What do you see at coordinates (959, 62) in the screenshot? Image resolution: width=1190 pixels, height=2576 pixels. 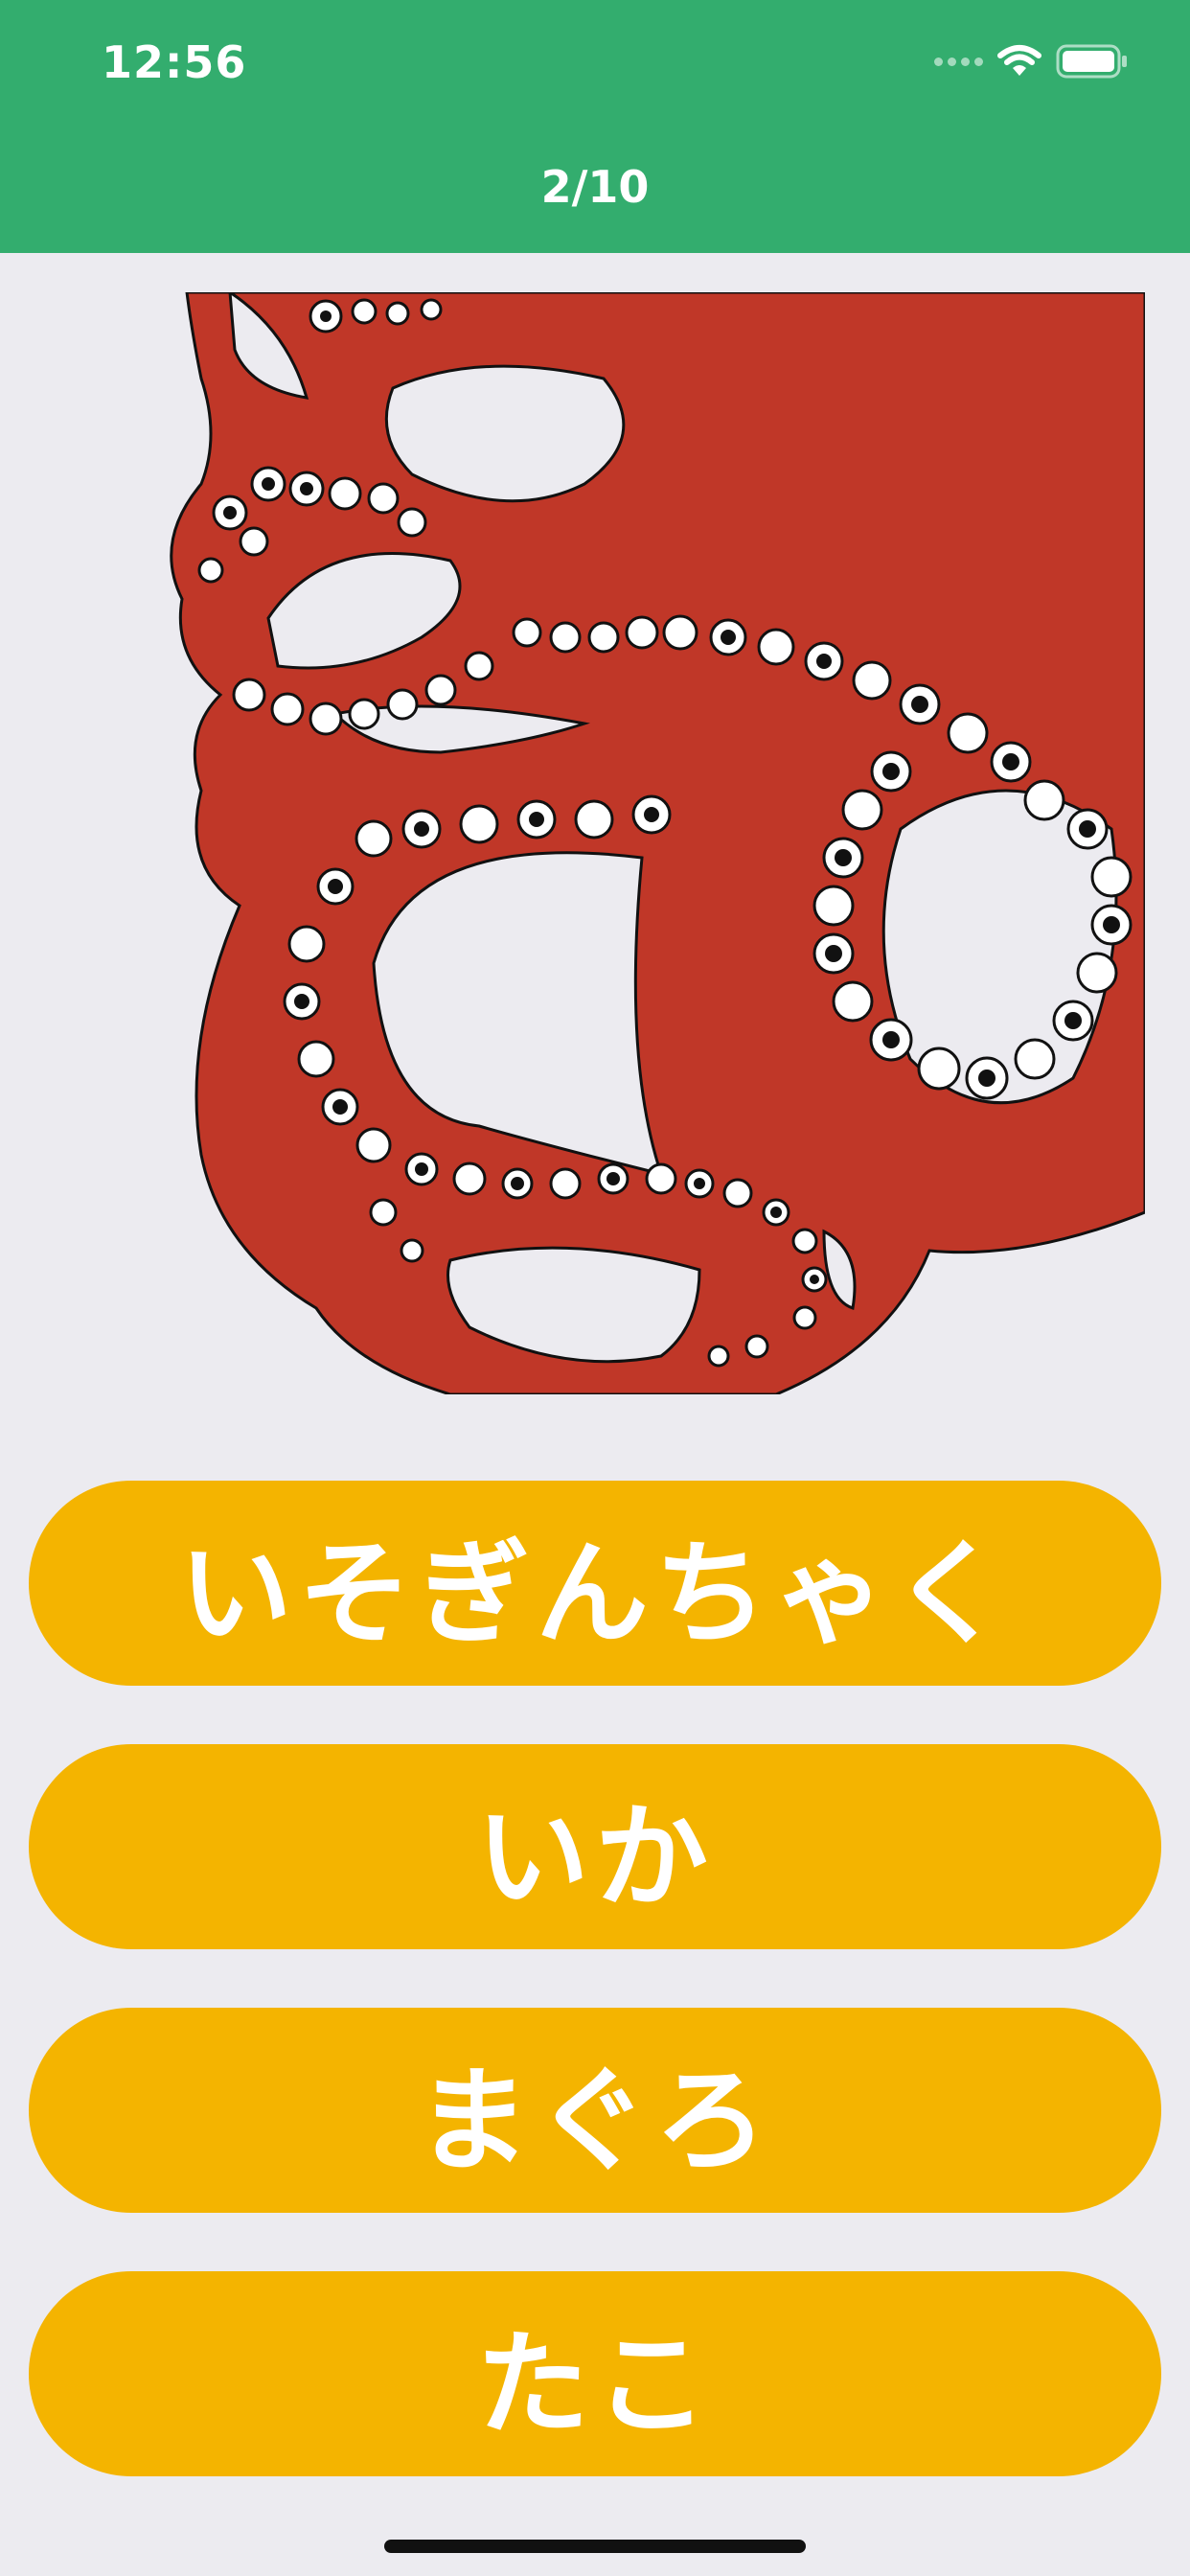 I see `cellular-signal-icon` at bounding box center [959, 62].